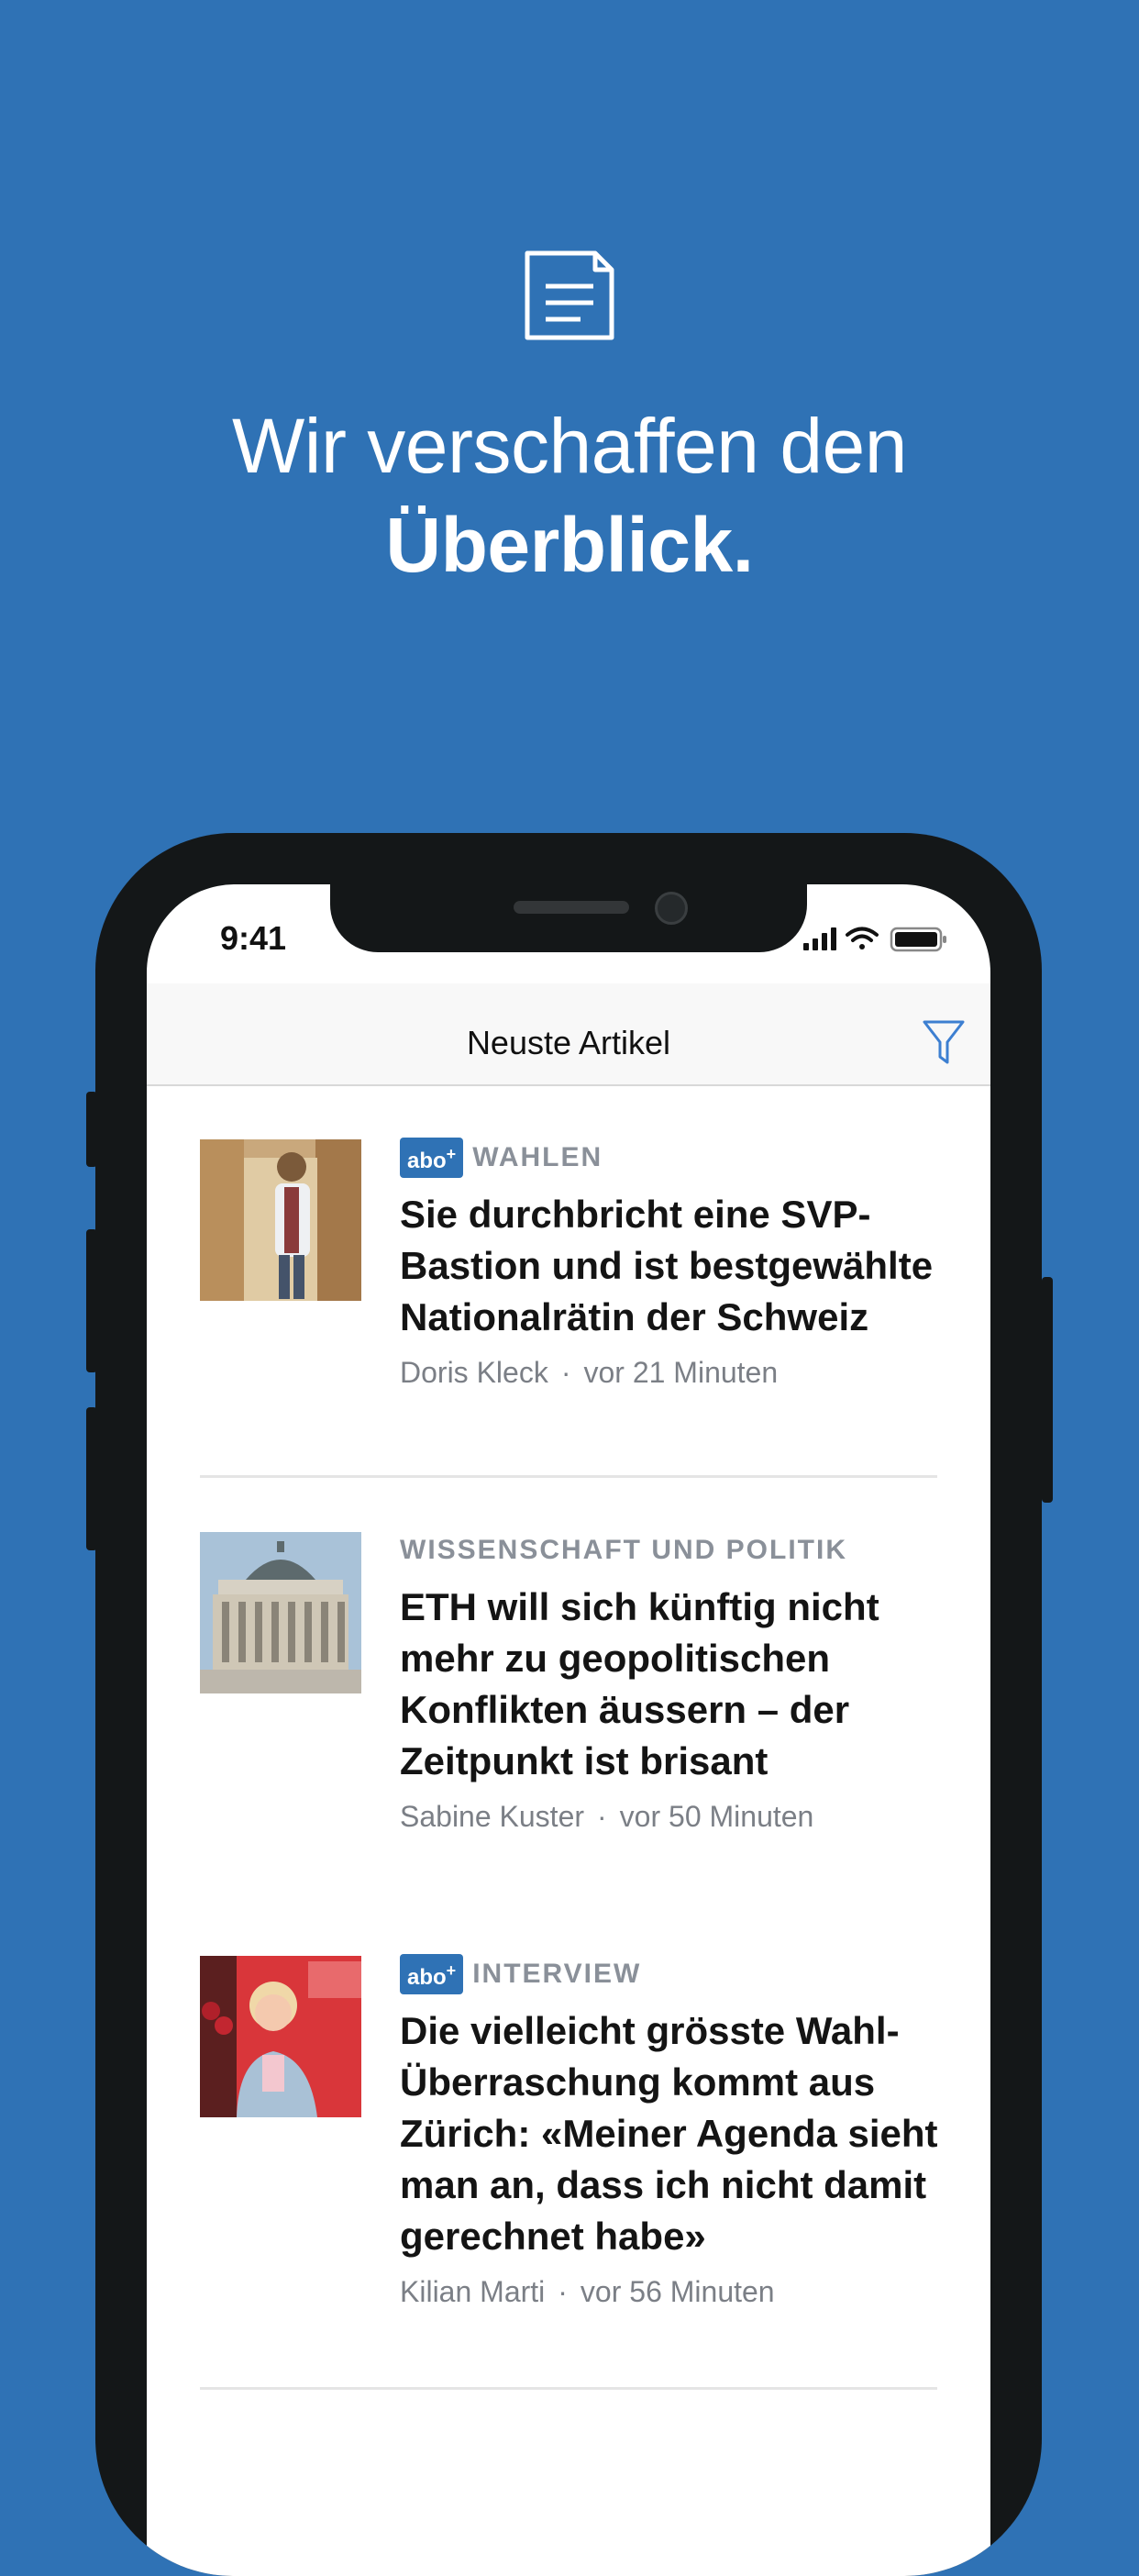  Describe the element at coordinates (557, 1974) in the screenshot. I see `article-category: INTERVIEW` at that location.